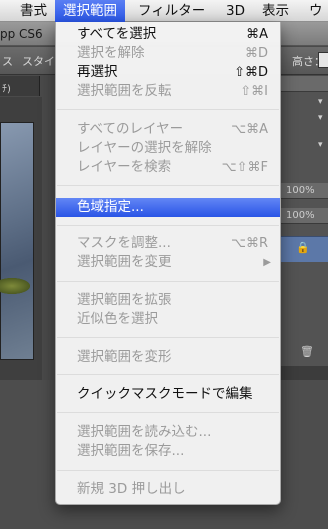 Image resolution: width=328 pixels, height=529 pixels. What do you see at coordinates (254, 91) in the screenshot?
I see `menu-item-shortcut: ⇧⌘I` at bounding box center [254, 91].